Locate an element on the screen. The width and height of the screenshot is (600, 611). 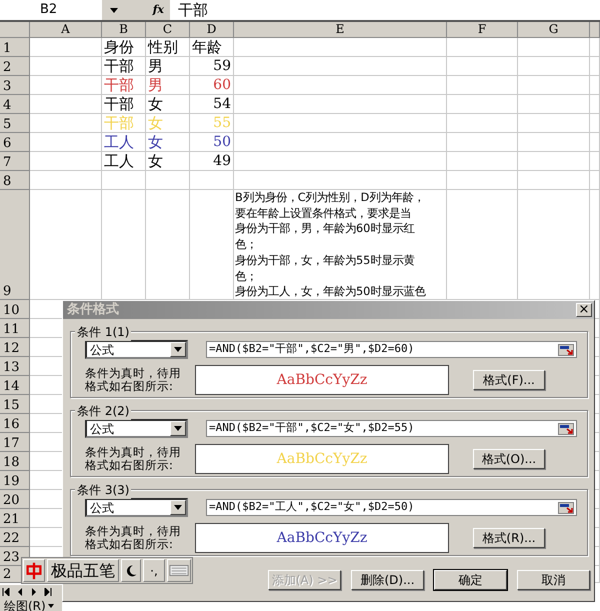
group-label: 条件 1(1) is located at coordinates (103, 332).